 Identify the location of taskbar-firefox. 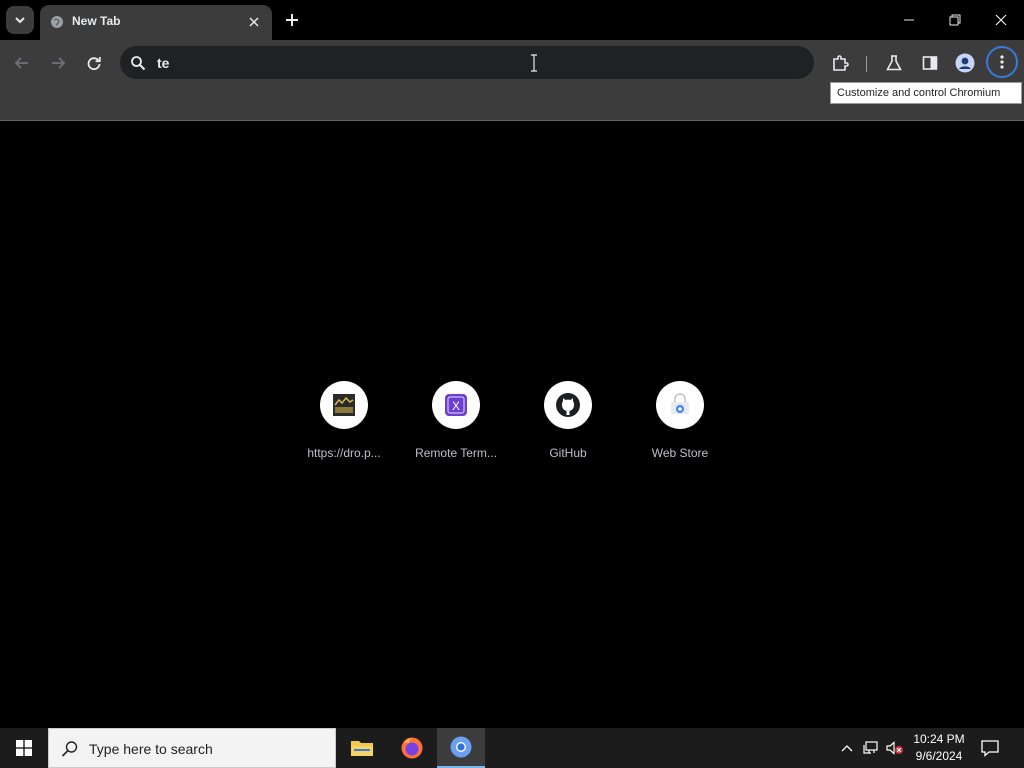
(412, 748).